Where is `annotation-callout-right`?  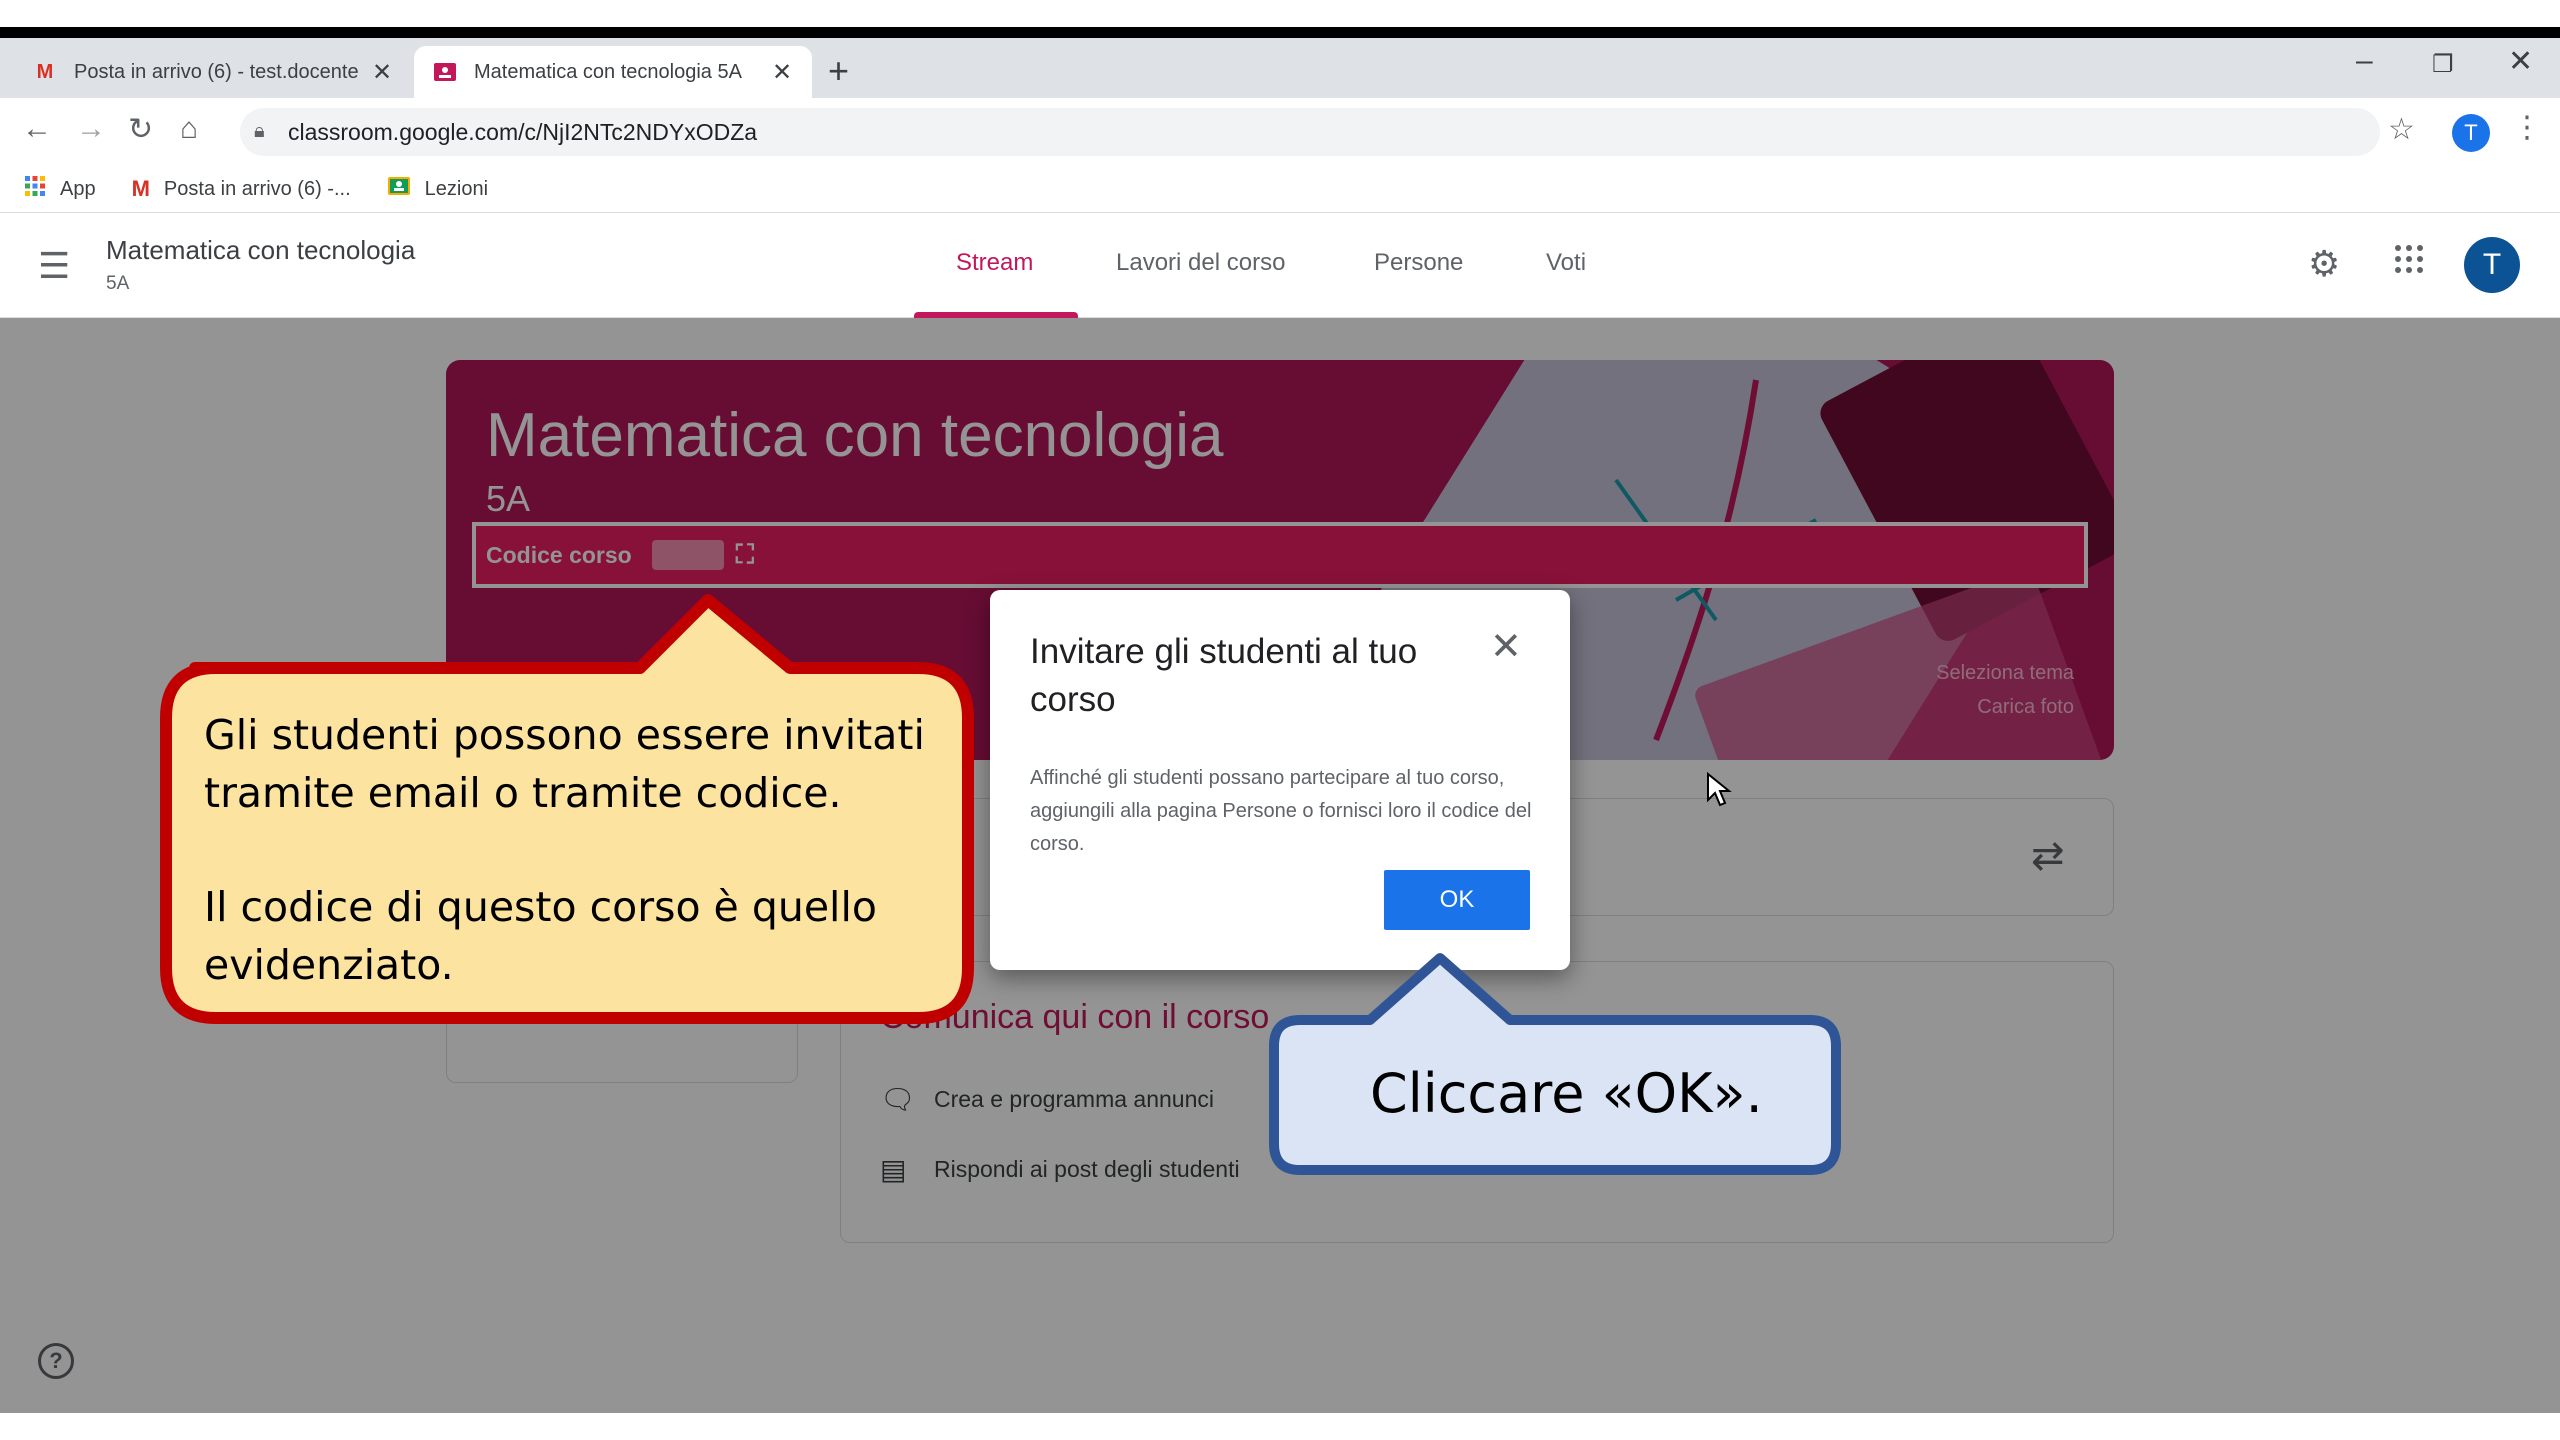
annotation-callout-right is located at coordinates (1555, 1064).